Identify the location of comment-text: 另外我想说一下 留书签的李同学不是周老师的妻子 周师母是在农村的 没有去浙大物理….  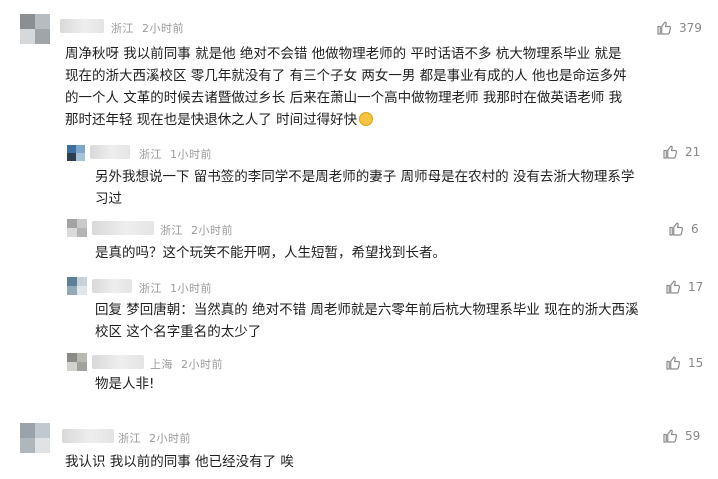
(365, 188).